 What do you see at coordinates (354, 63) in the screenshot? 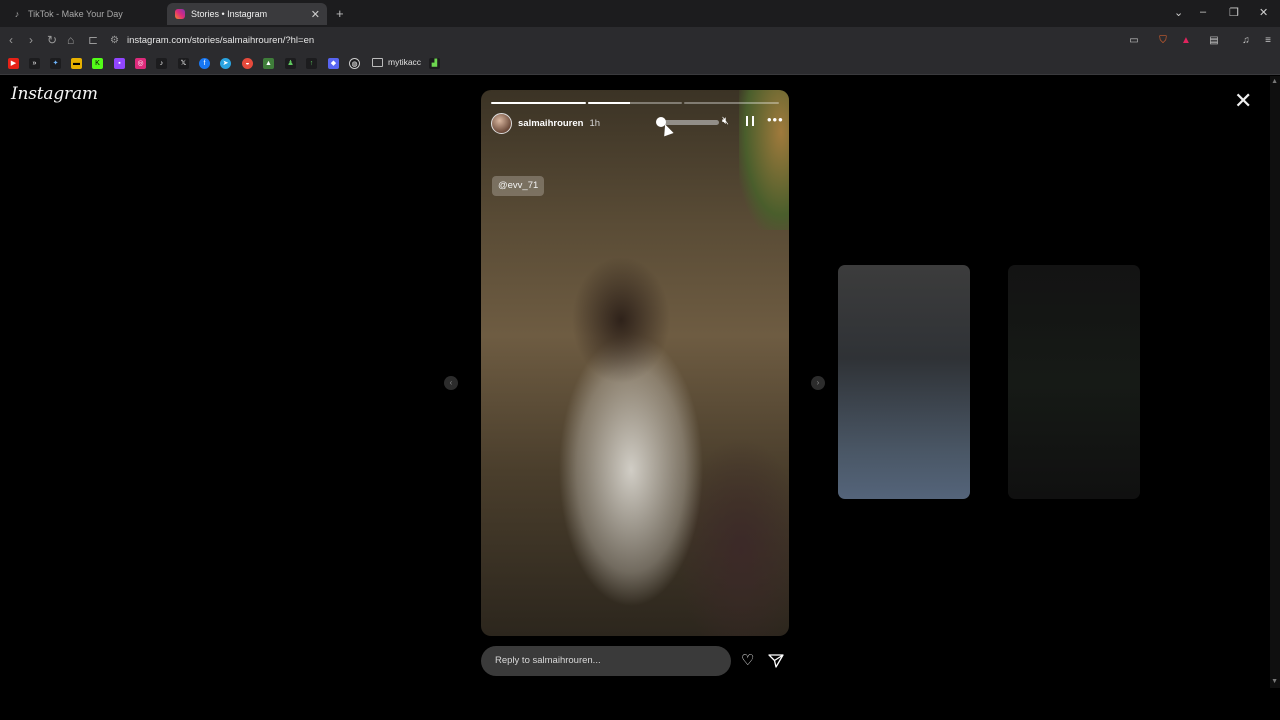
I see `globe-bookmark-icon: ◍` at bounding box center [354, 63].